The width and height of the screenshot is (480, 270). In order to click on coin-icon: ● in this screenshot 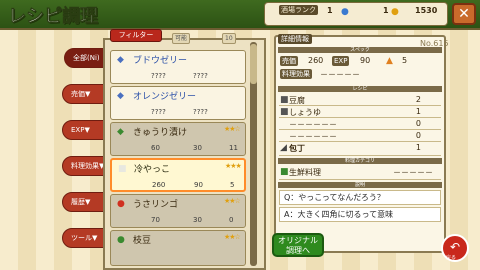, I will do `click(395, 12)`.